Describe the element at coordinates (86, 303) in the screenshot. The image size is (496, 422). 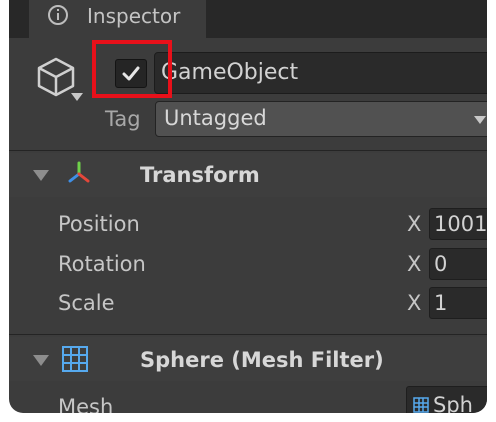
I see `scale-label: Scale` at that location.